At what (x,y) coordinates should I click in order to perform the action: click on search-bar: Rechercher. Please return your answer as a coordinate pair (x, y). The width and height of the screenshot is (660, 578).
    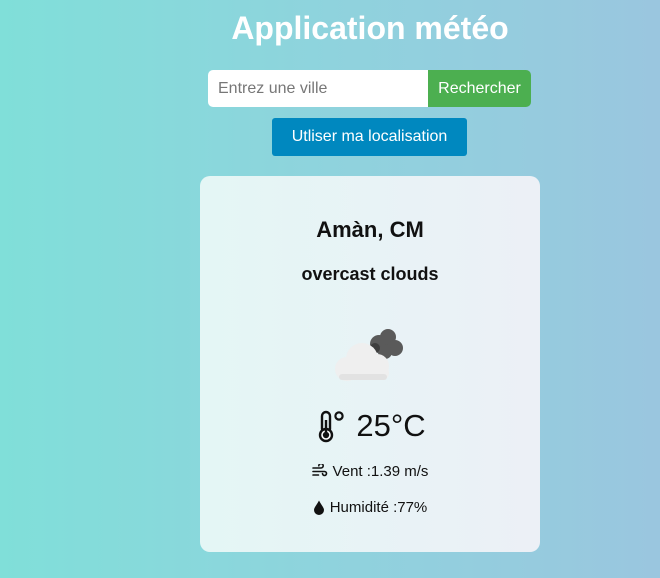
    Looking at the image, I should click on (369, 88).